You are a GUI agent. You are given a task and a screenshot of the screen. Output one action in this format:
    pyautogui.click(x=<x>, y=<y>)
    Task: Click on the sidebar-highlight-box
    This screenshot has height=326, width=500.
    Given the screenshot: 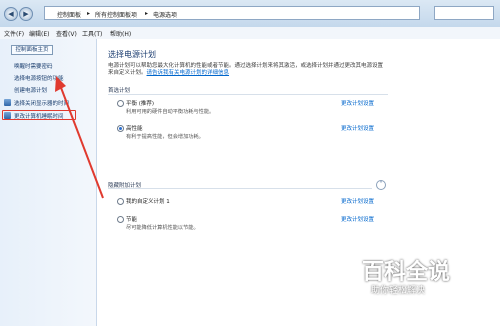 What is the action you would take?
    pyautogui.click(x=39, y=115)
    